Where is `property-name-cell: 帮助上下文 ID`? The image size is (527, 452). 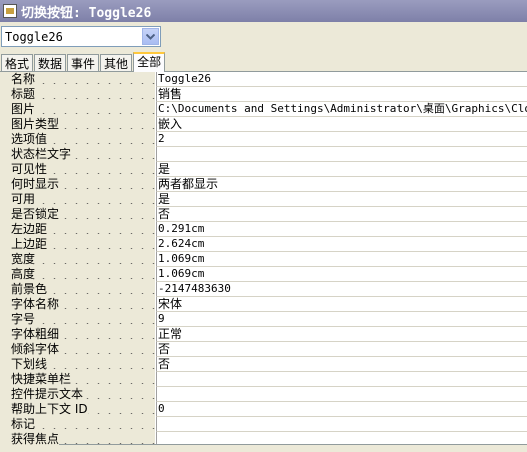 property-name-cell: 帮助上下文 ID is located at coordinates (77, 409).